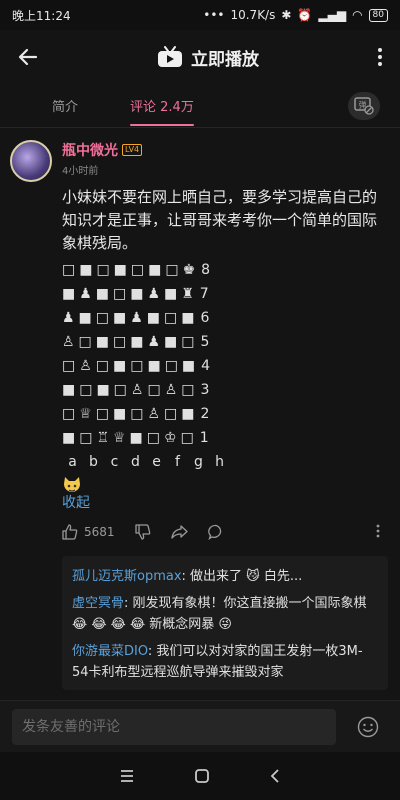  I want to click on wifi-icon: ◠, so click(357, 15).